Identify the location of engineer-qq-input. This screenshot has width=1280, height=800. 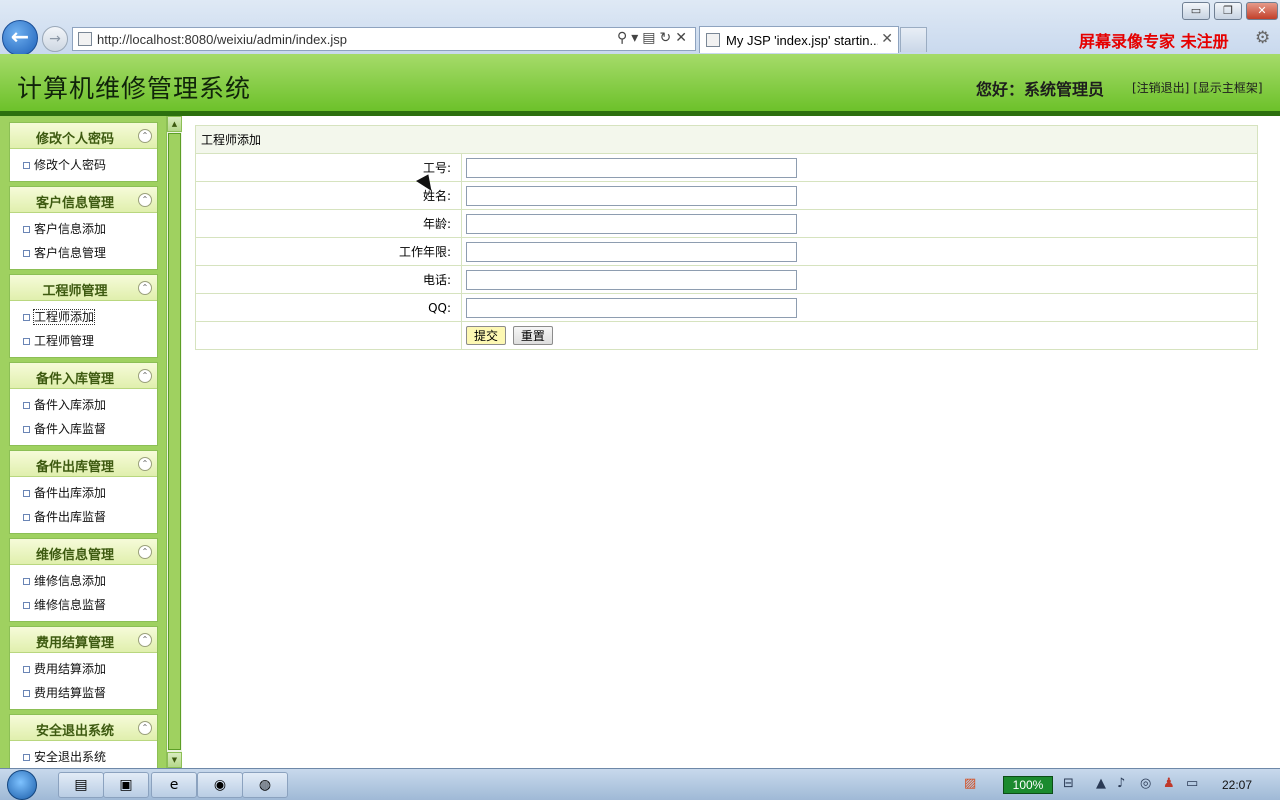
(631, 307).